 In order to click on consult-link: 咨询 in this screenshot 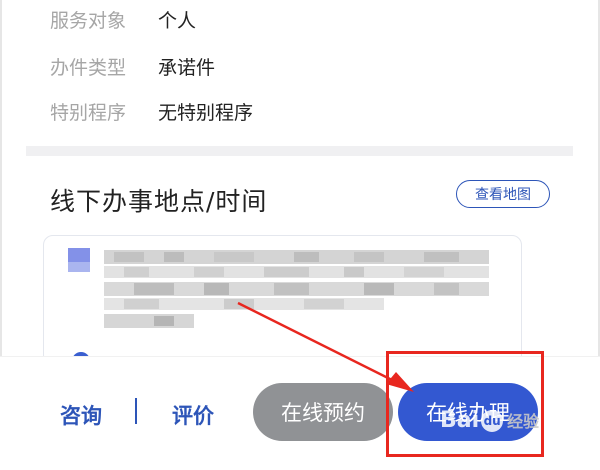, I will do `click(81, 415)`.